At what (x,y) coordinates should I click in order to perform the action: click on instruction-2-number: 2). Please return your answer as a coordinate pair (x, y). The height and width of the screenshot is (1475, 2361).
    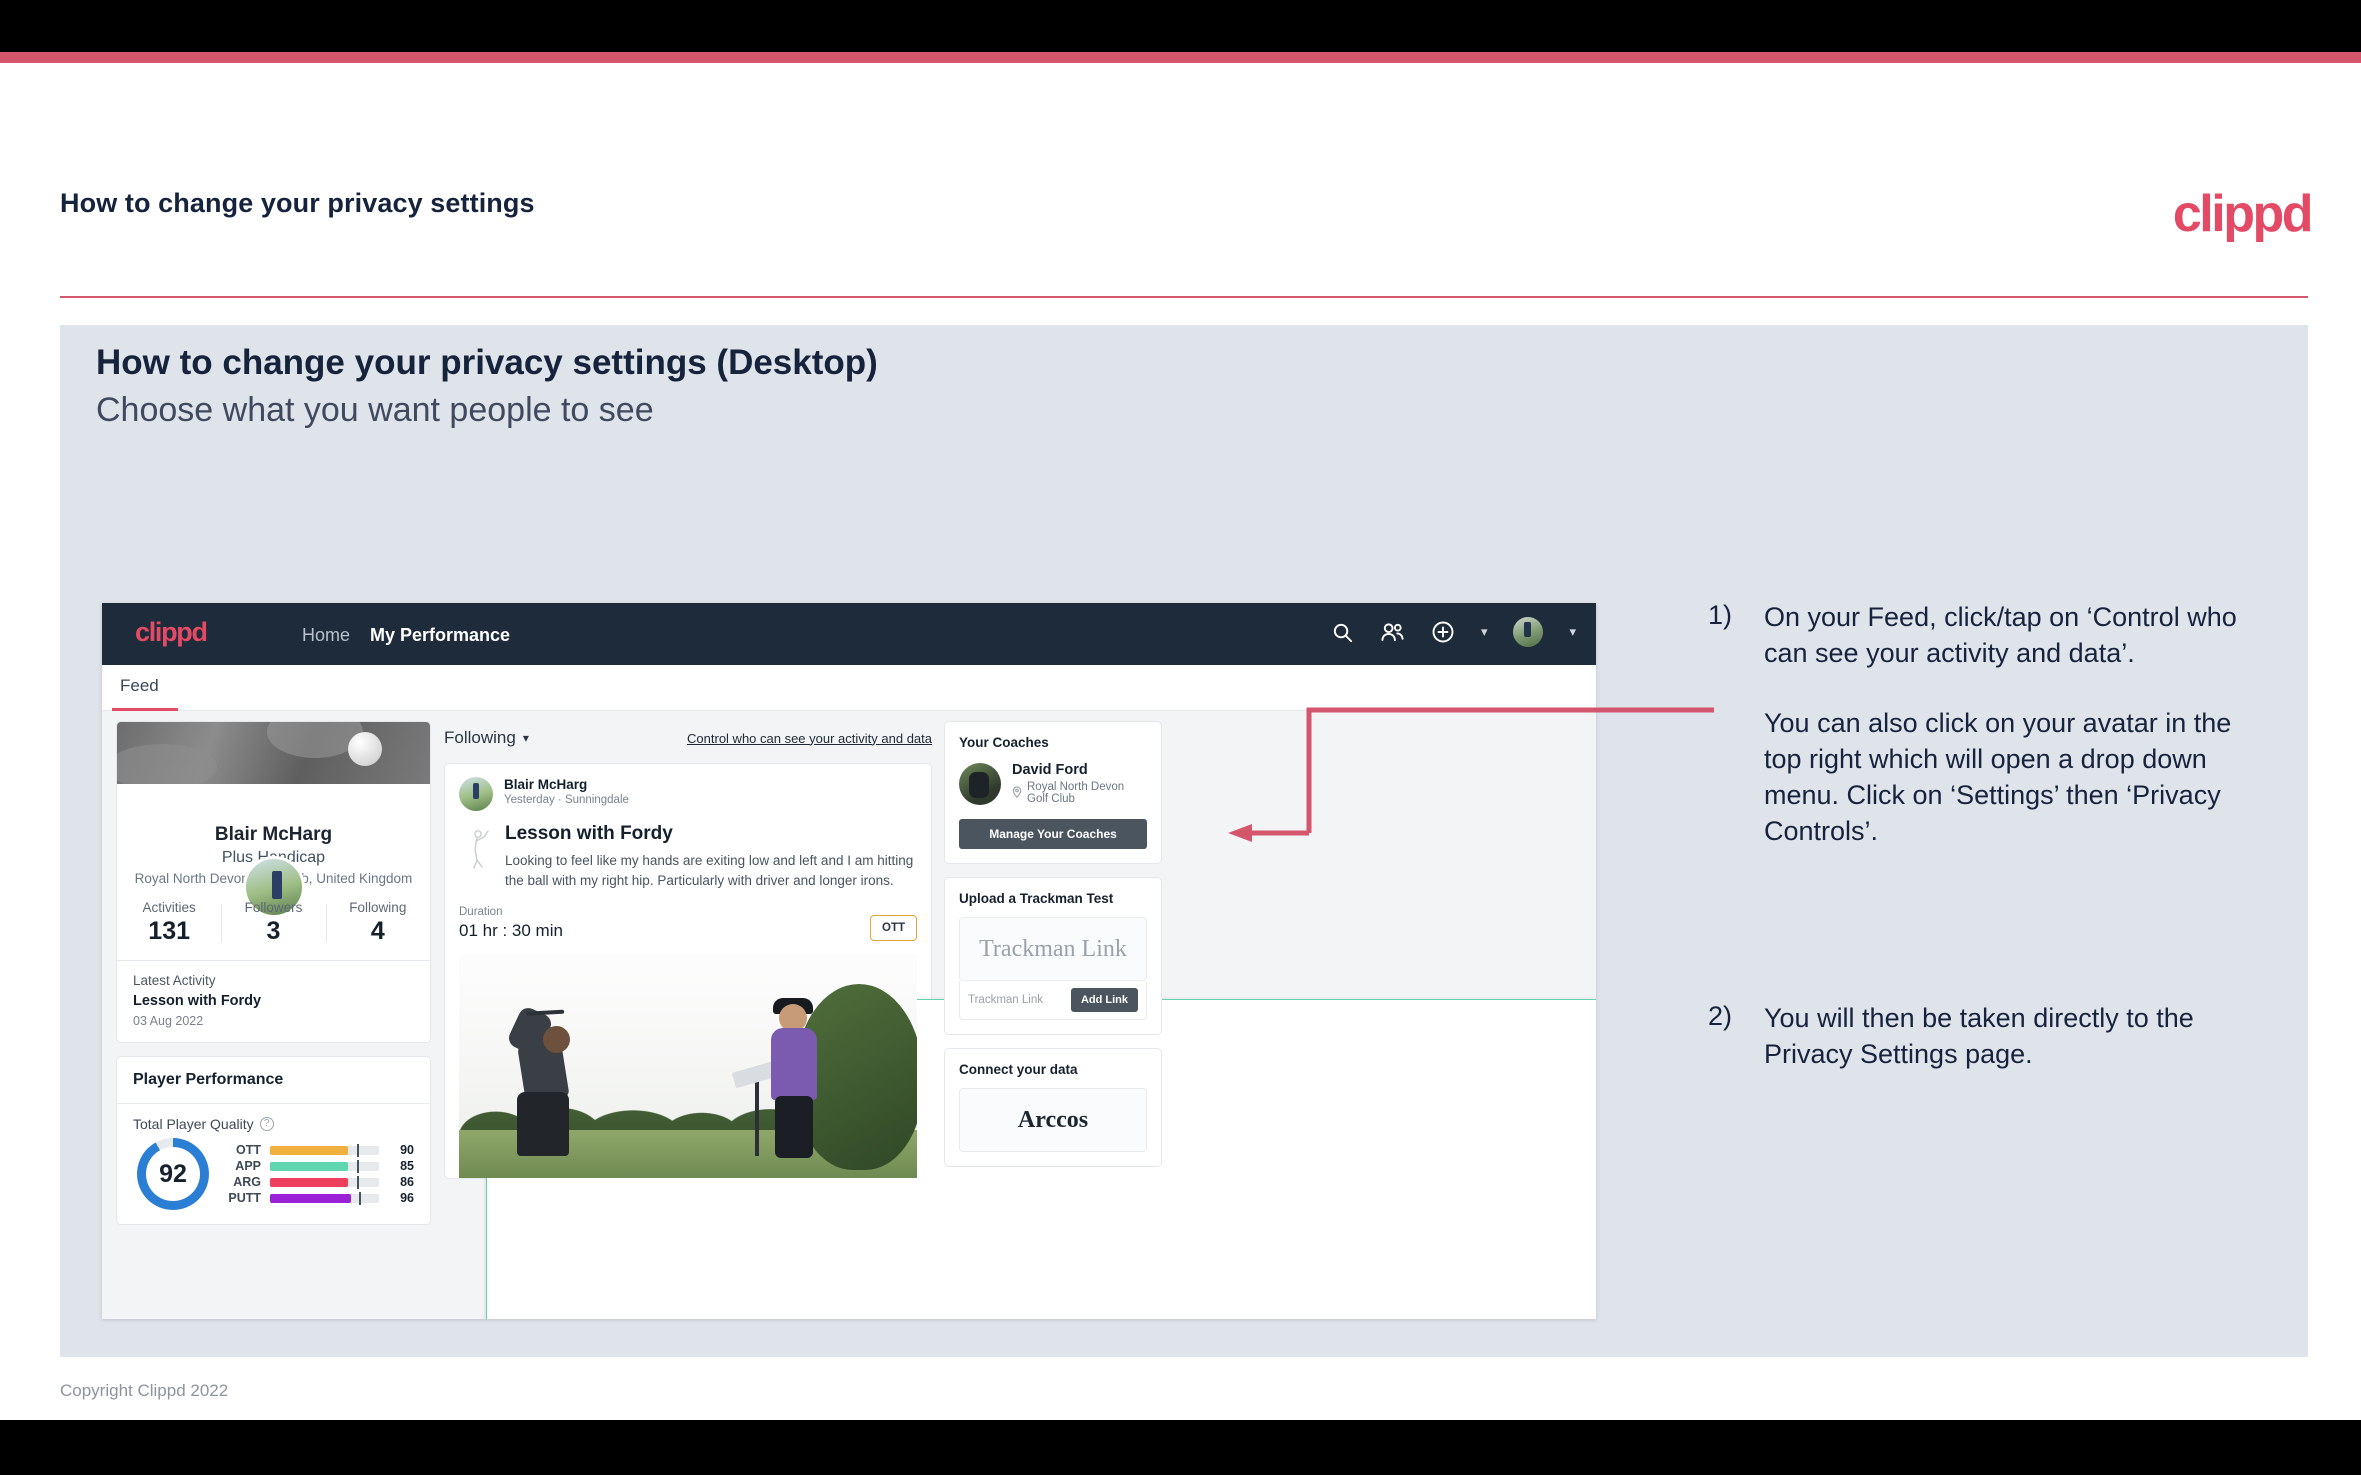
    Looking at the image, I should click on (1720, 1016).